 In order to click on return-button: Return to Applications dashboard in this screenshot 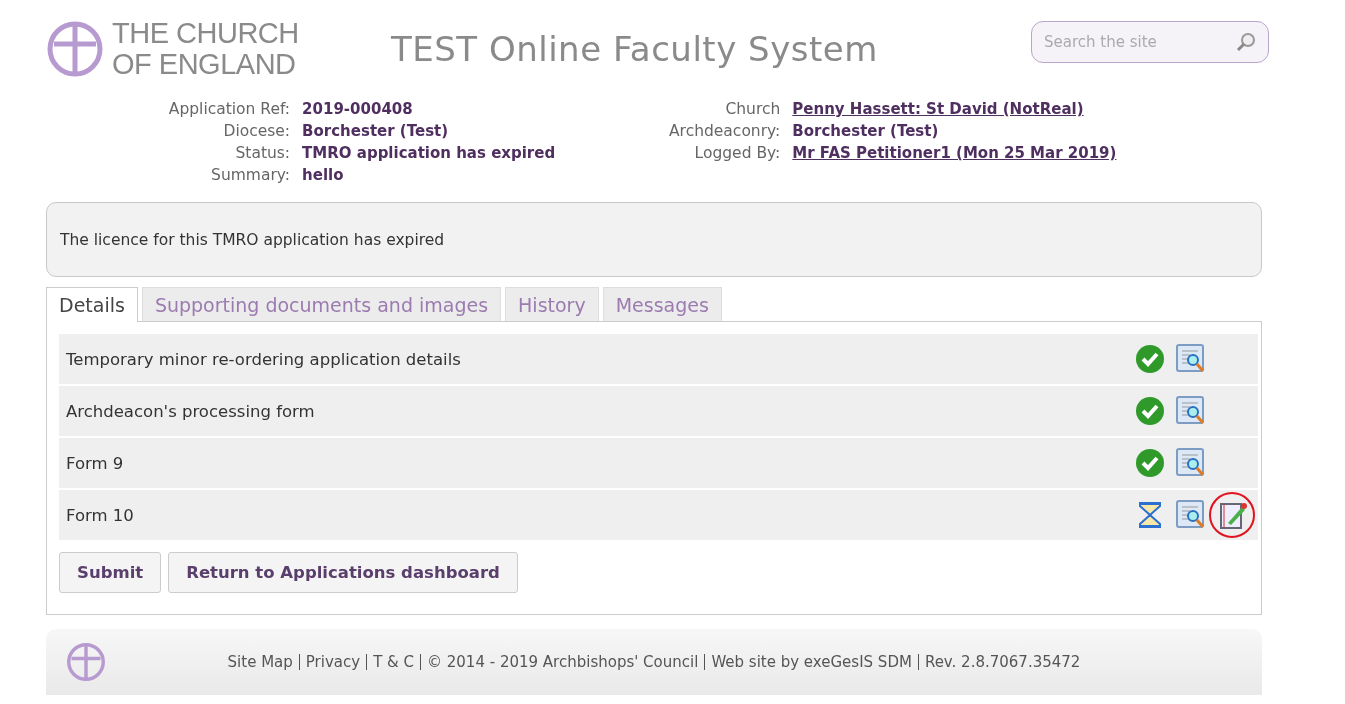, I will do `click(343, 572)`.